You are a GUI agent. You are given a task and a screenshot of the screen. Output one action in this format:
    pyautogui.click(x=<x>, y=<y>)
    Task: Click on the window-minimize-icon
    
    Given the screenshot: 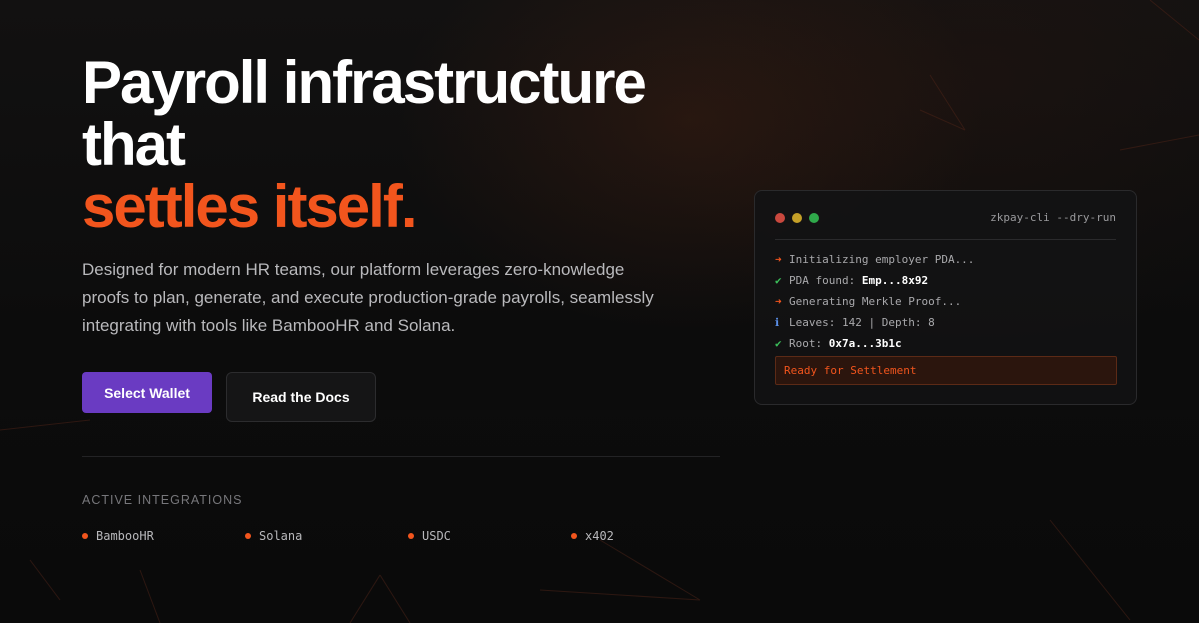 What is the action you would take?
    pyautogui.click(x=797, y=218)
    